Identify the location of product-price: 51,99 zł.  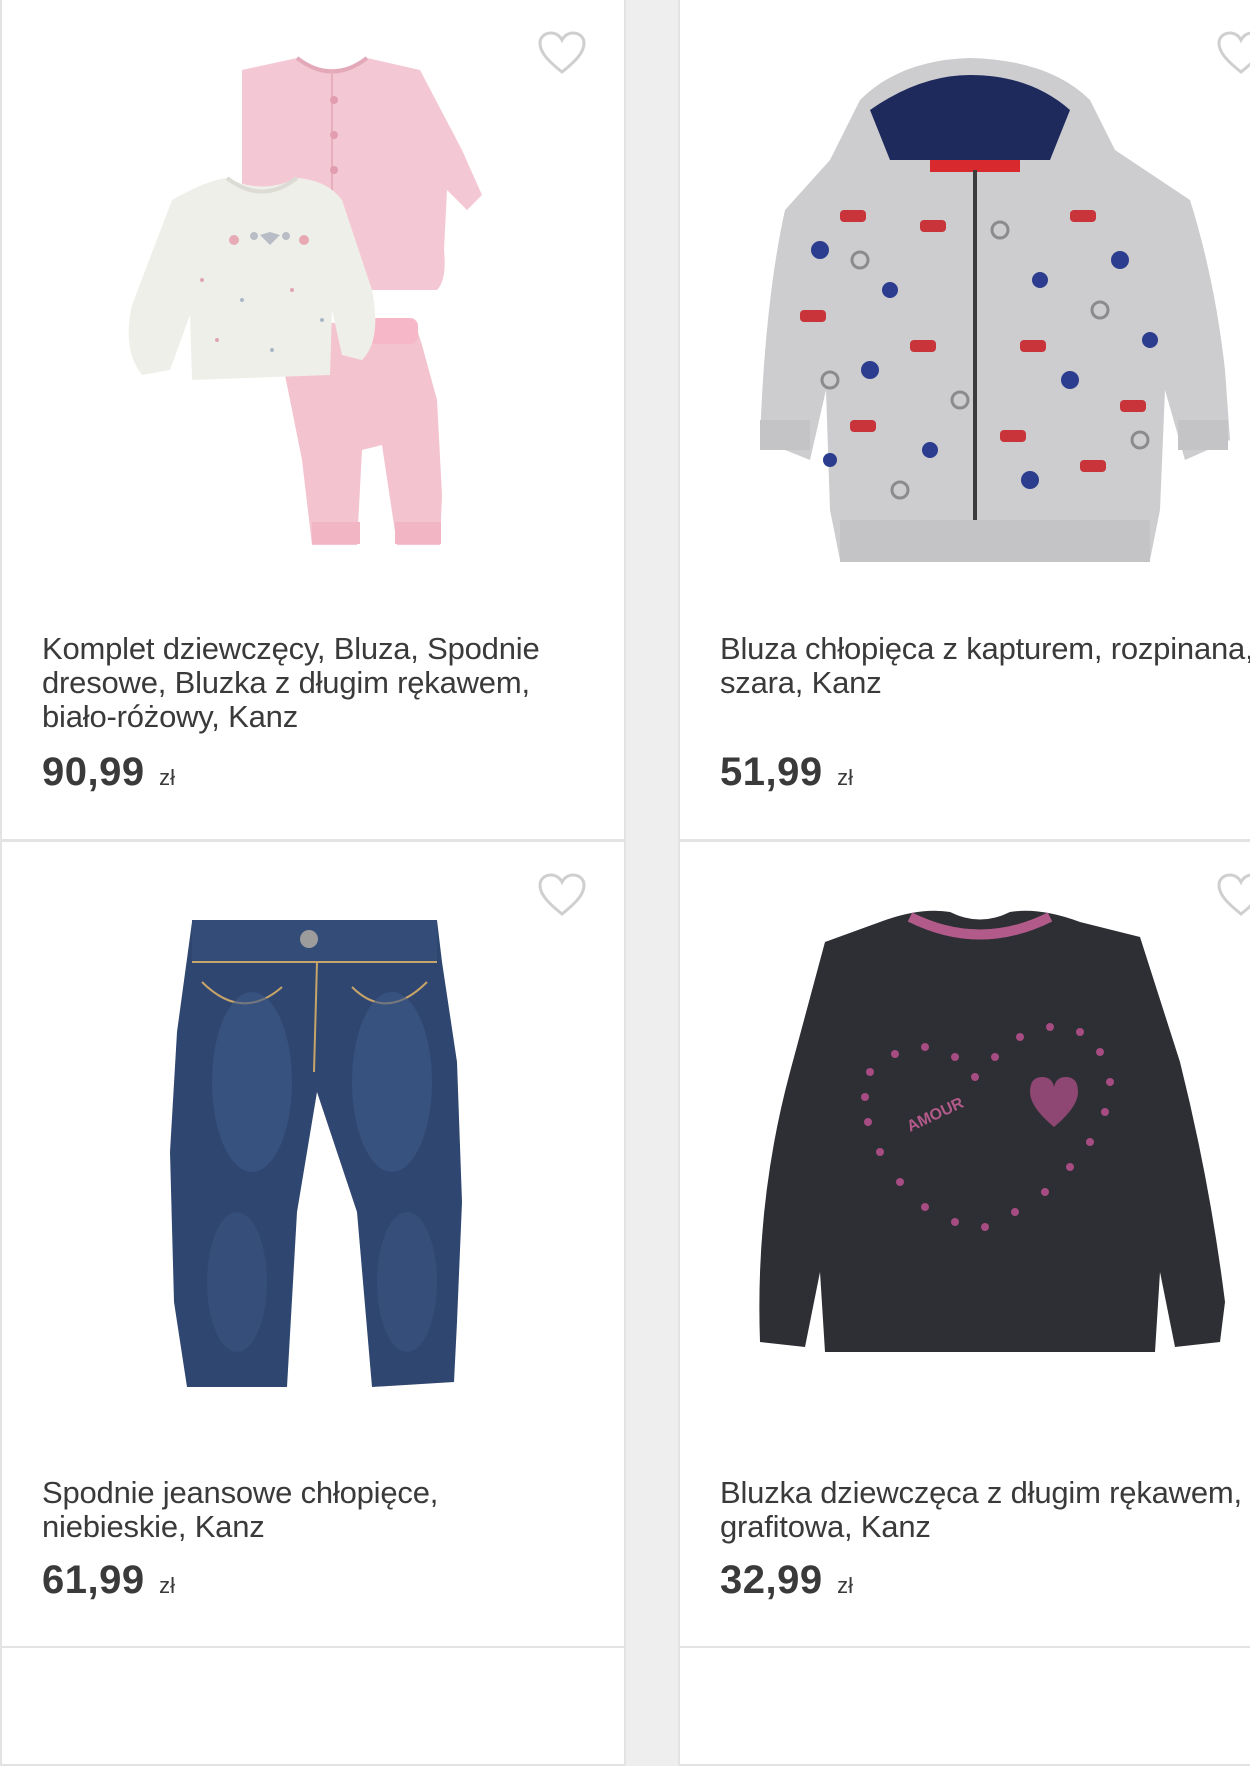
(786, 772).